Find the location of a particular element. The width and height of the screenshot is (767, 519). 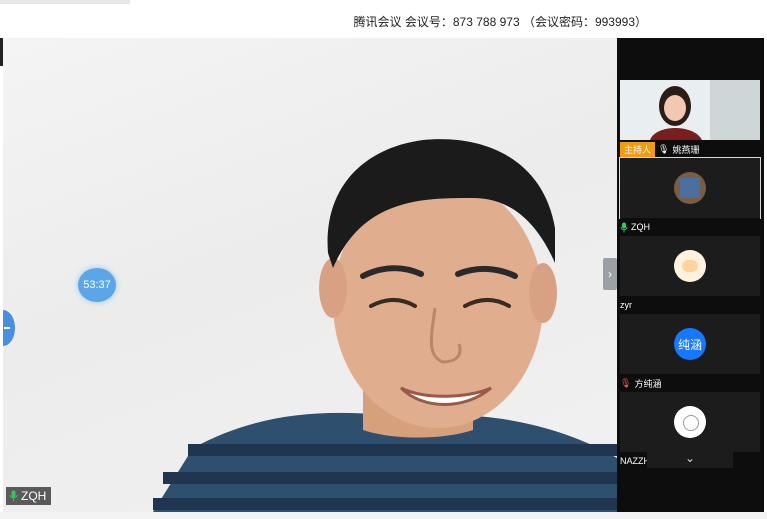

text-avatar: 纯涵 is located at coordinates (690, 344).